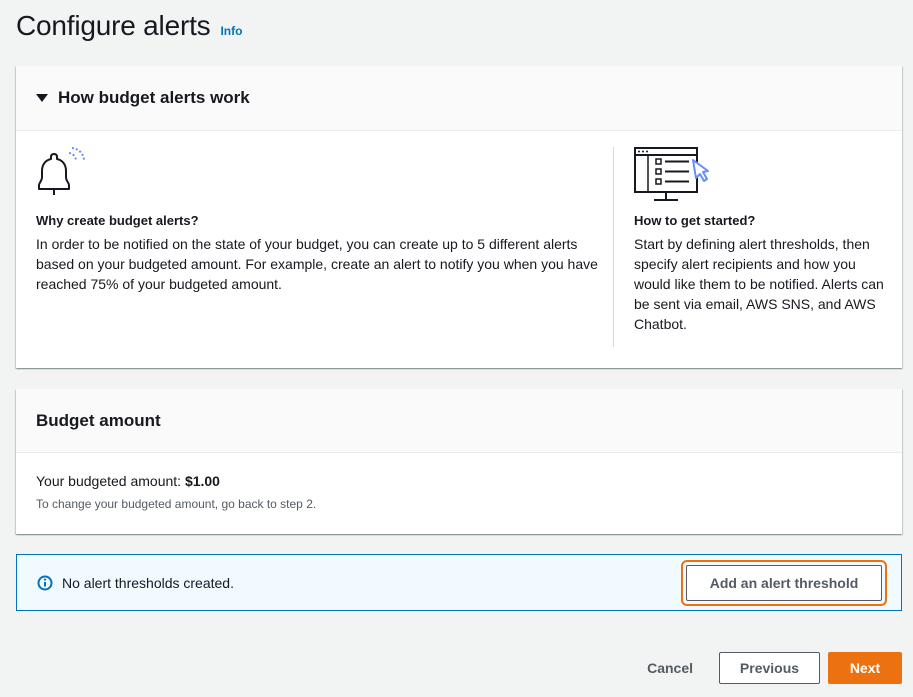  I want to click on why-create-title: Why create budget alerts?, so click(117, 220).